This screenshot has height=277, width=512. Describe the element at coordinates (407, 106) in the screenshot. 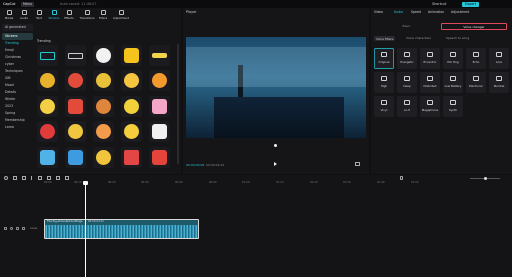

I see `voice-filter-lo-fi: Lo-fi` at that location.